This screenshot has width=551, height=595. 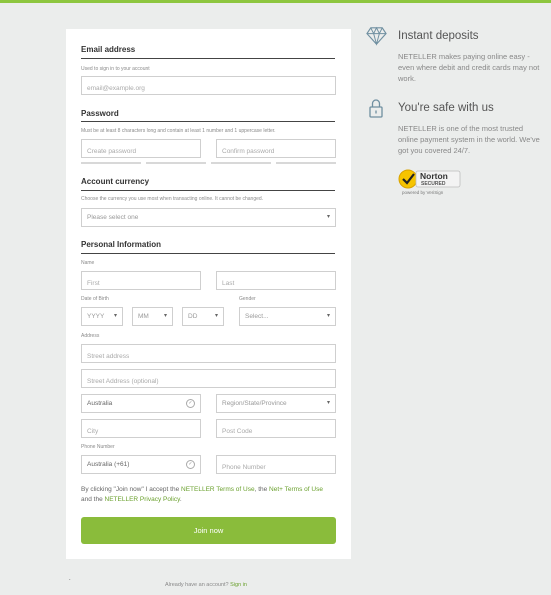 I want to click on top-accent-bar, so click(x=275, y=1).